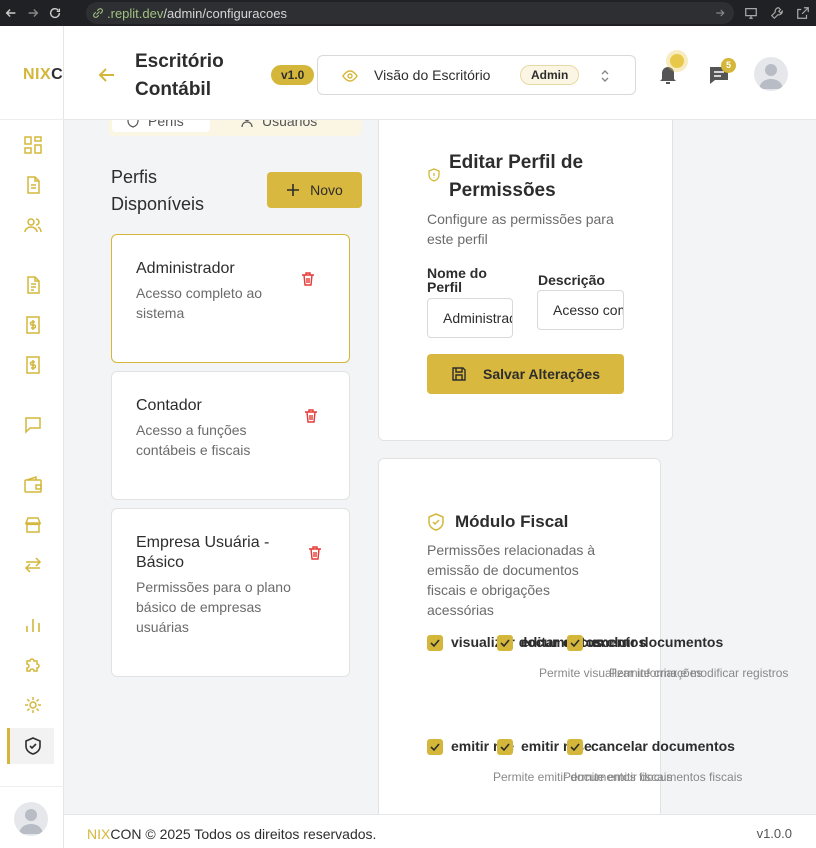 The height and width of the screenshot is (848, 816). I want to click on profile-name: Administrador, so click(185, 268).